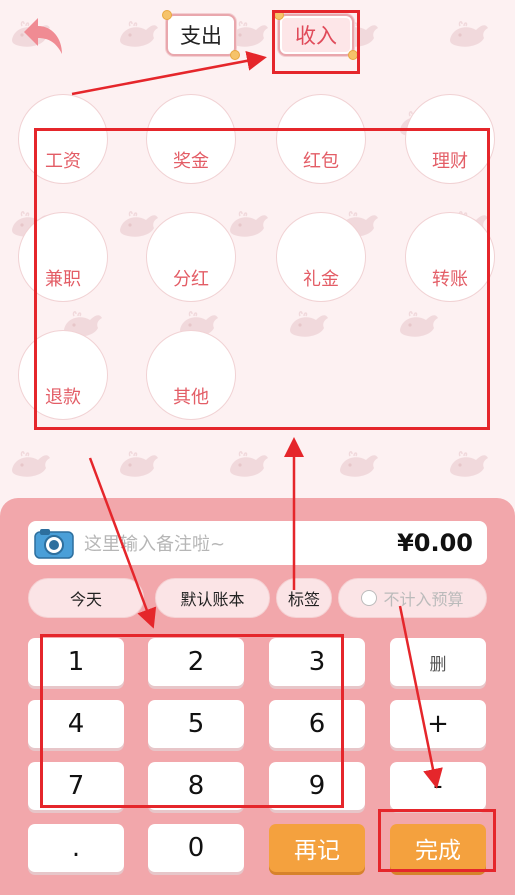 This screenshot has height=895, width=515. I want to click on key-4: 4, so click(76, 724).